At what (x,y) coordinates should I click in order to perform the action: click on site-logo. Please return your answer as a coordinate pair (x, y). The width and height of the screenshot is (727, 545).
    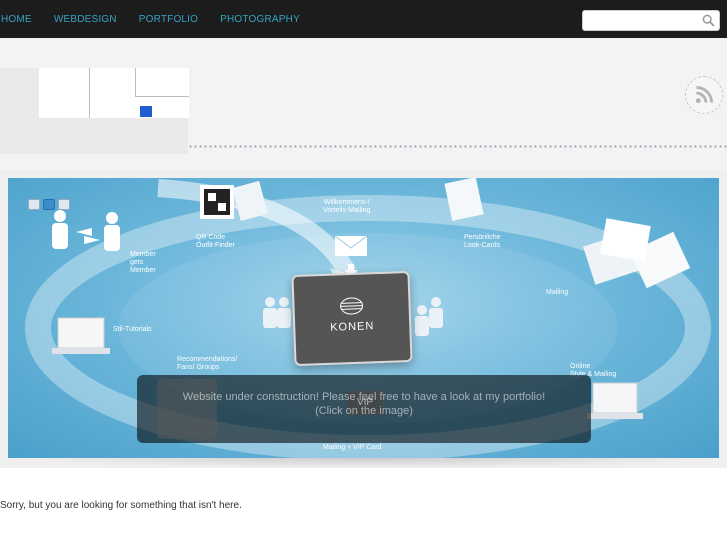
    Looking at the image, I should click on (114, 93).